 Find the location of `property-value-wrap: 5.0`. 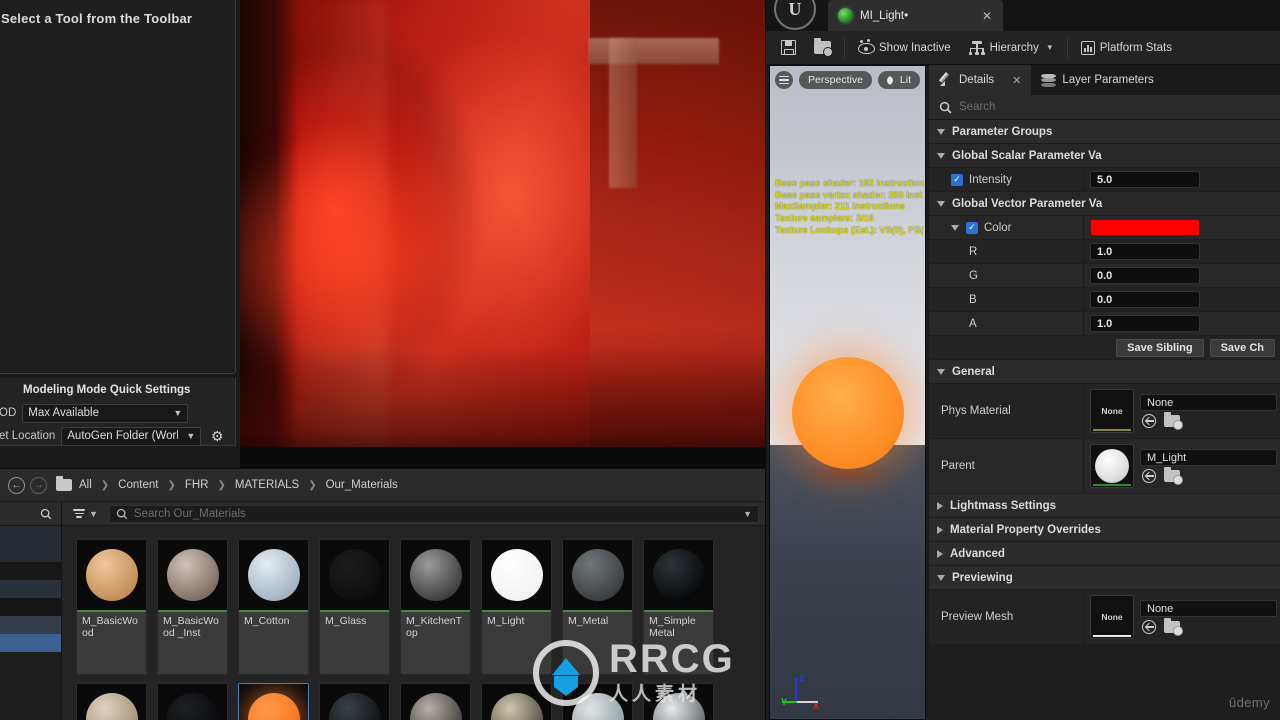

property-value-wrap: 5.0 is located at coordinates (1182, 179).